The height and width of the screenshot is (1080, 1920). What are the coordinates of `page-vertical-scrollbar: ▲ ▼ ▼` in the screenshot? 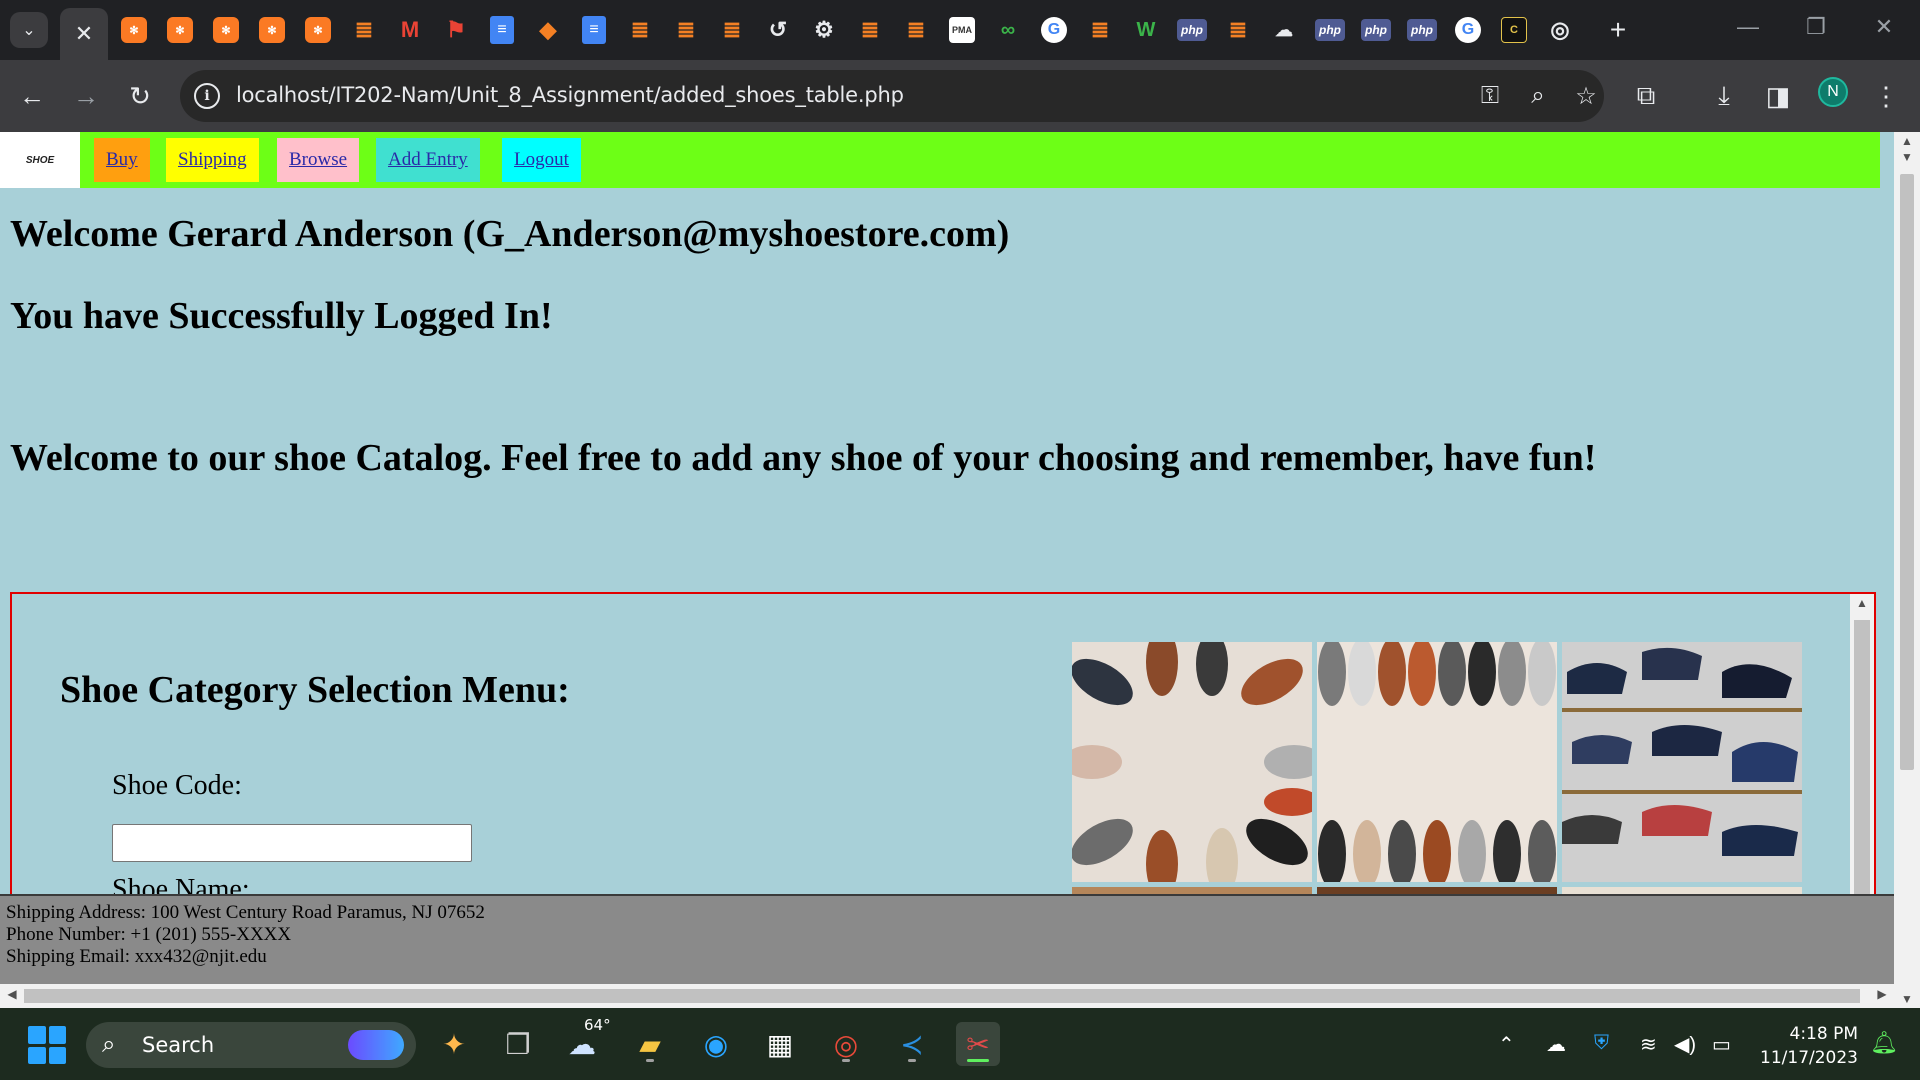 It's located at (1907, 570).